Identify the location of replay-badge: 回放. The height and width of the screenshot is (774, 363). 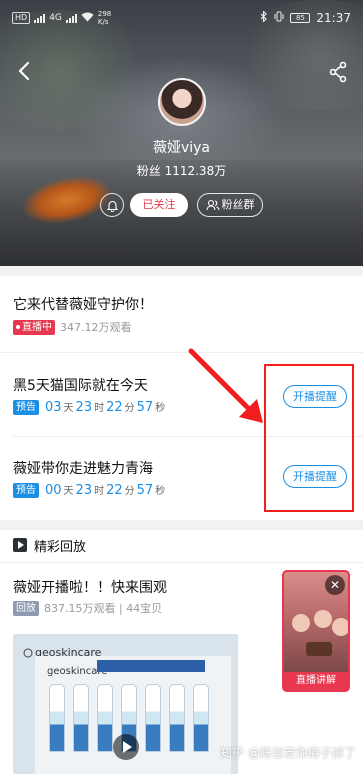
(26, 608).